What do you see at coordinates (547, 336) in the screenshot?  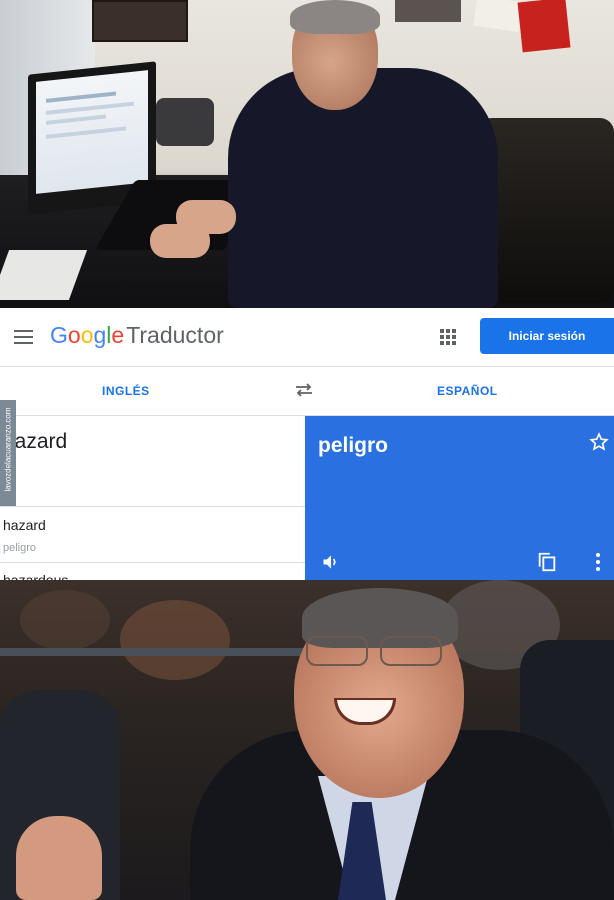 I see `sign-in-button: Iniciar sesión` at bounding box center [547, 336].